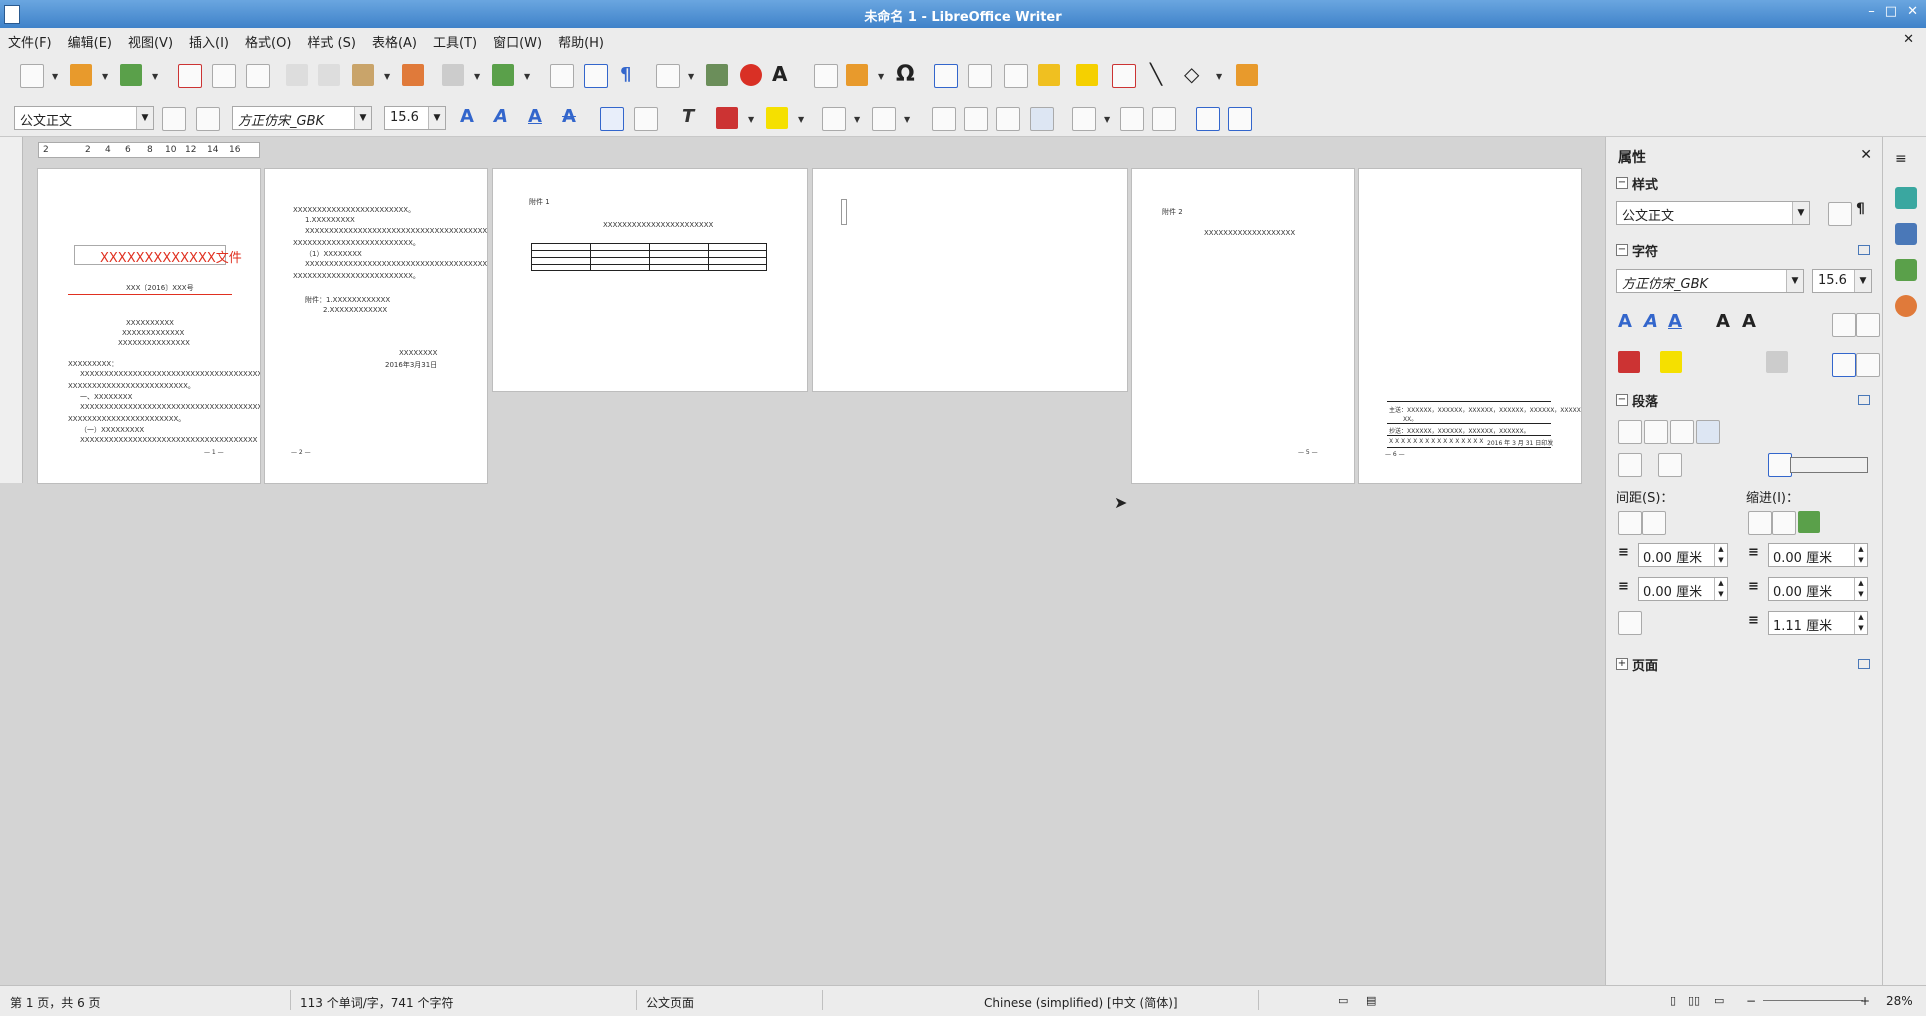 This screenshot has width=1926, height=1016. I want to click on menu-tools: 工具(T), so click(455, 41).